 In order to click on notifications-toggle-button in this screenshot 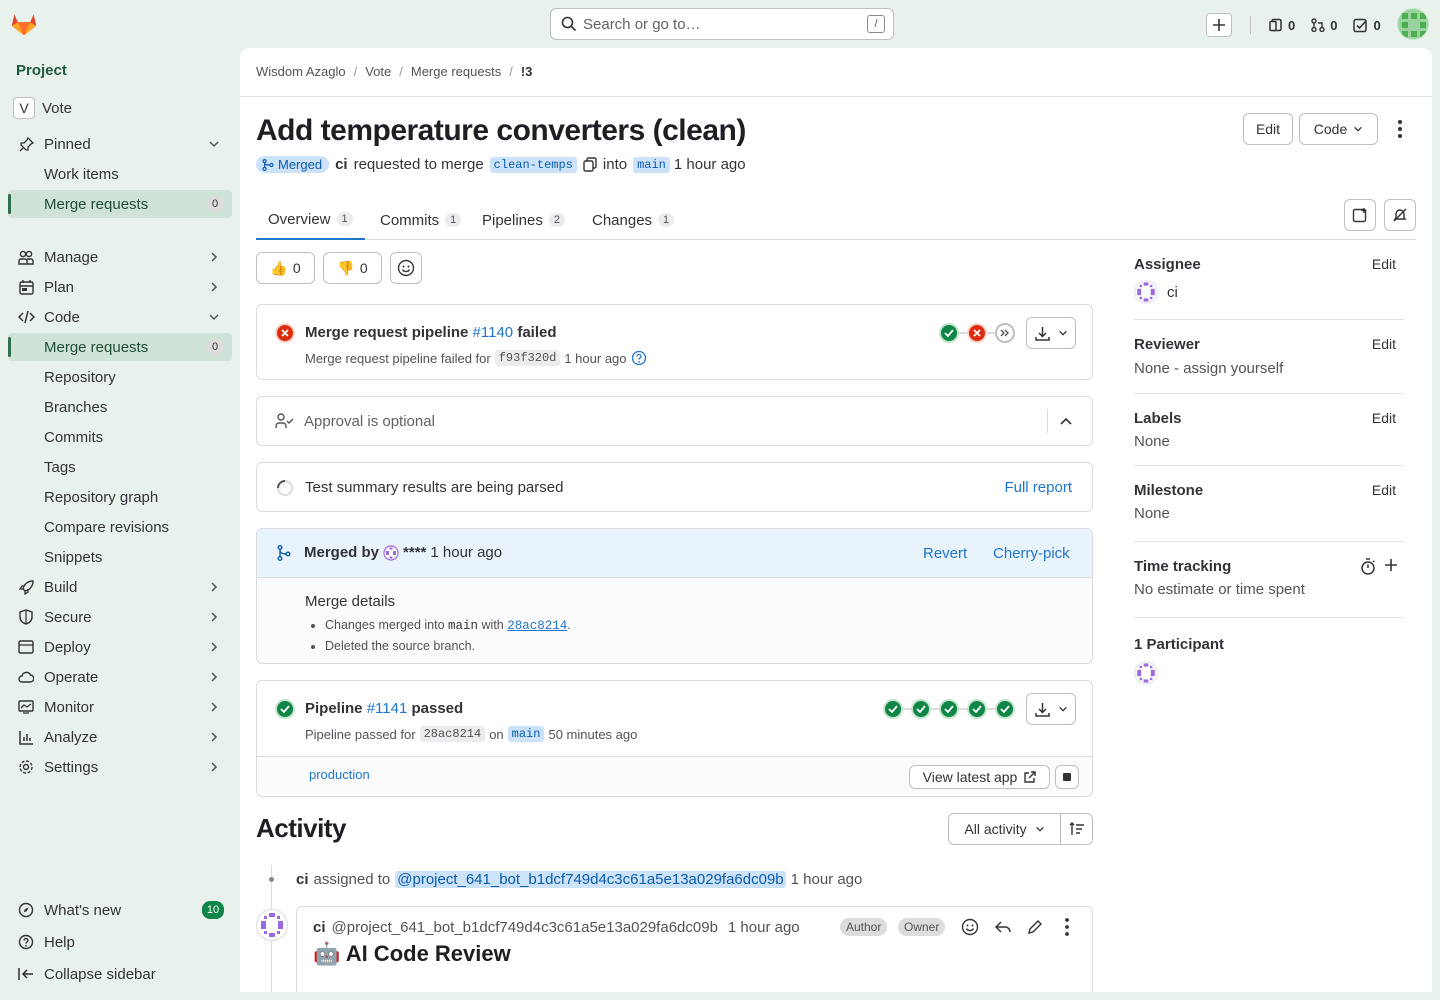, I will do `click(1400, 215)`.